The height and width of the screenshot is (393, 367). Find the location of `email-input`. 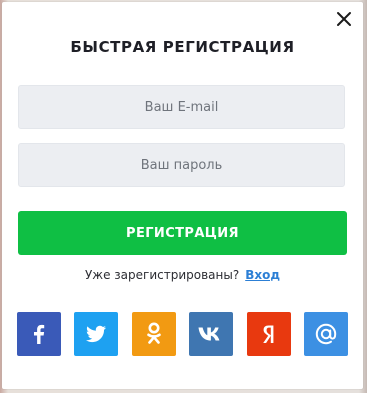

email-input is located at coordinates (181, 107).